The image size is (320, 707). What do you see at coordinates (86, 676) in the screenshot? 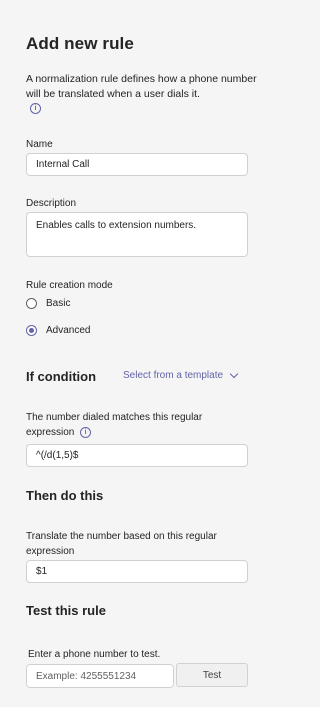
I see `test-number-placeholder: Example: 4255551234` at bounding box center [86, 676].